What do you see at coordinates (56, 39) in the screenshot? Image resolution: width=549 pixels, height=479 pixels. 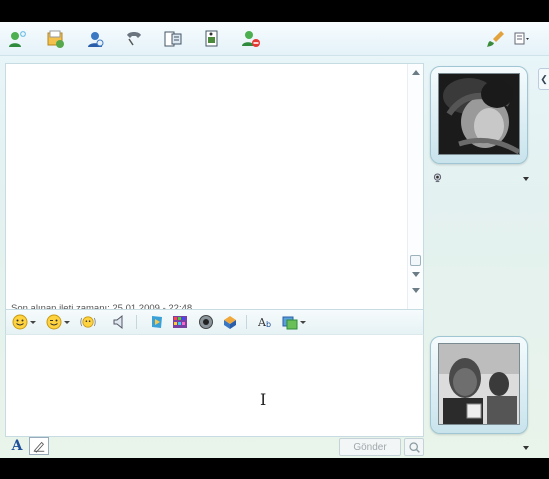 I see `send-files-icon` at bounding box center [56, 39].